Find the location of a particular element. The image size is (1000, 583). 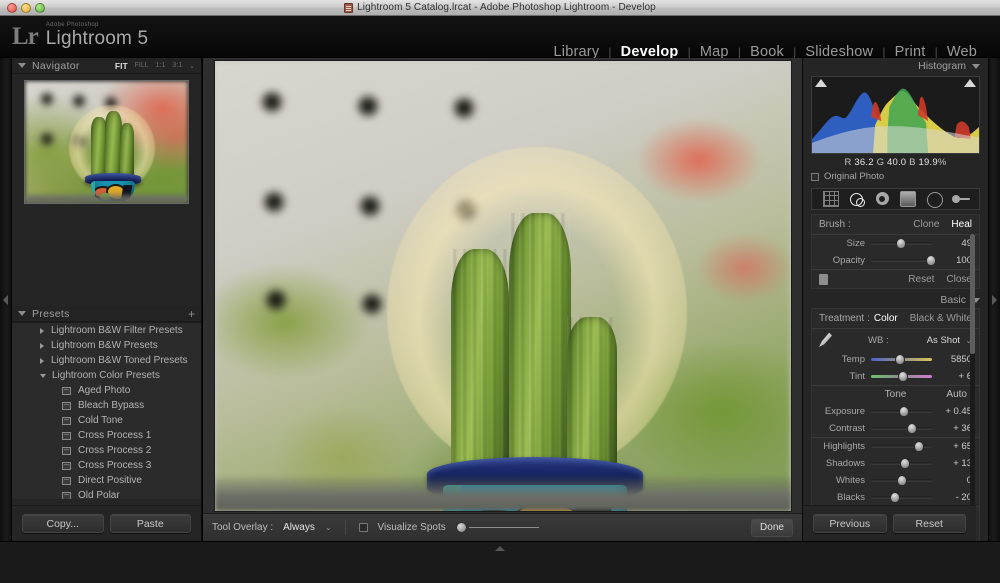

whites-slider: Whites 0 is located at coordinates (895, 480).